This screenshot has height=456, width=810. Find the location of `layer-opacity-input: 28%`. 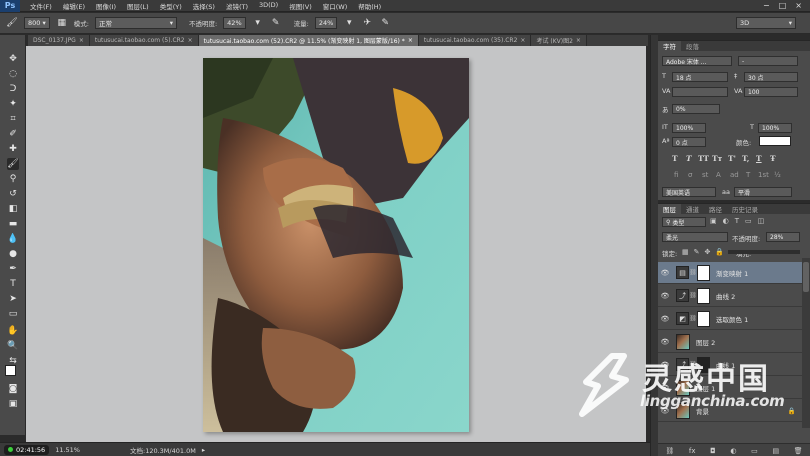

layer-opacity-input: 28% is located at coordinates (783, 237).